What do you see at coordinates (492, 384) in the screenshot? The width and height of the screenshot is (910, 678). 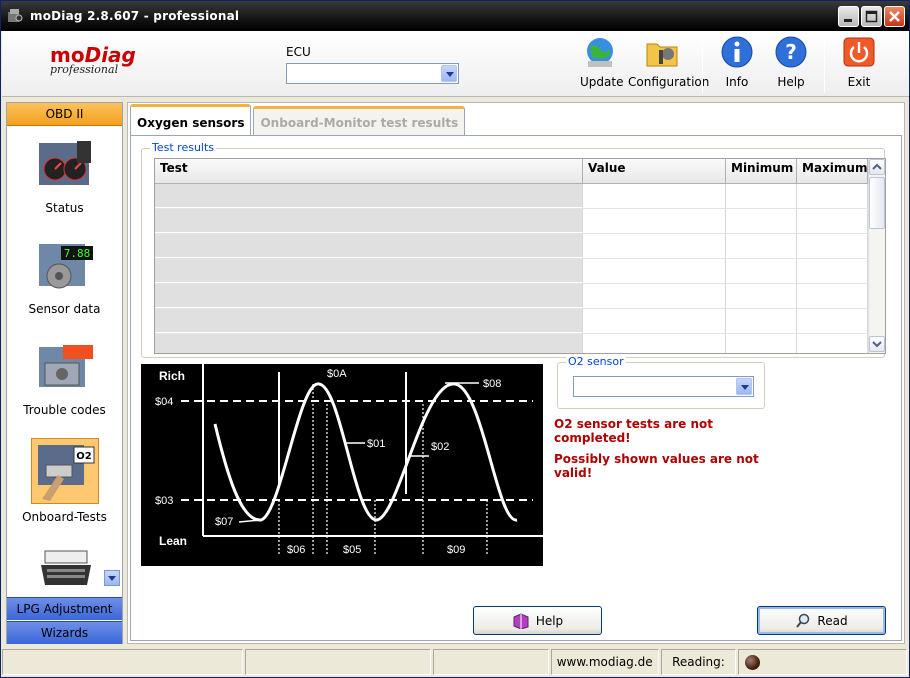 I see `label-08: $08` at bounding box center [492, 384].